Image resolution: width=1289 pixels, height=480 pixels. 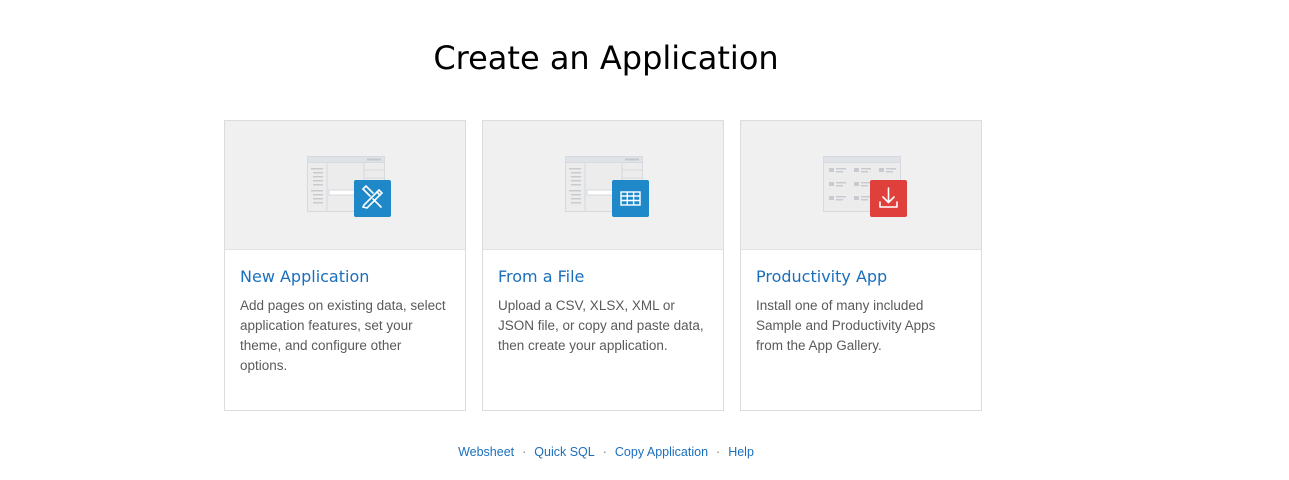 I want to click on websheet-link: Websheet, so click(x=486, y=452).